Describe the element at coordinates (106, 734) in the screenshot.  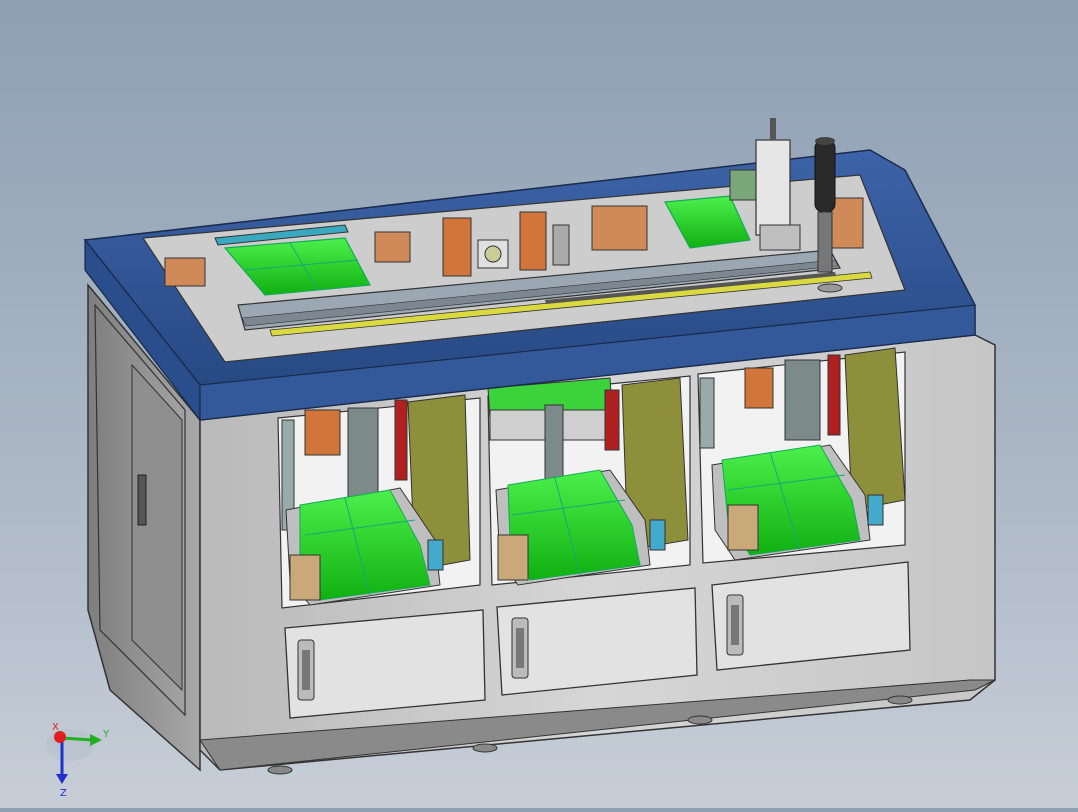
I see `triad-y-label: Y` at that location.